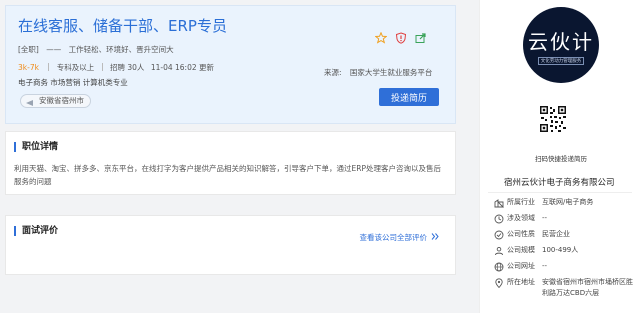 This screenshot has height=313, width=639. Describe the element at coordinates (561, 41) in the screenshot. I see `logo-text: 云伙计` at that location.